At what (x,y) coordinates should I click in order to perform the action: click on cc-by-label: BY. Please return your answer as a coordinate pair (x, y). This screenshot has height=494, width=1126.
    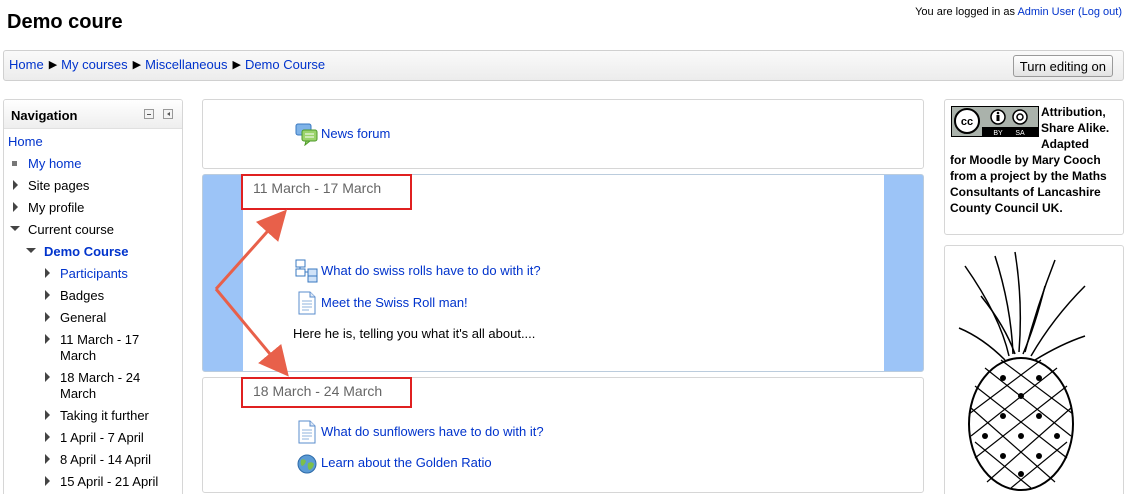
    Looking at the image, I should click on (998, 133).